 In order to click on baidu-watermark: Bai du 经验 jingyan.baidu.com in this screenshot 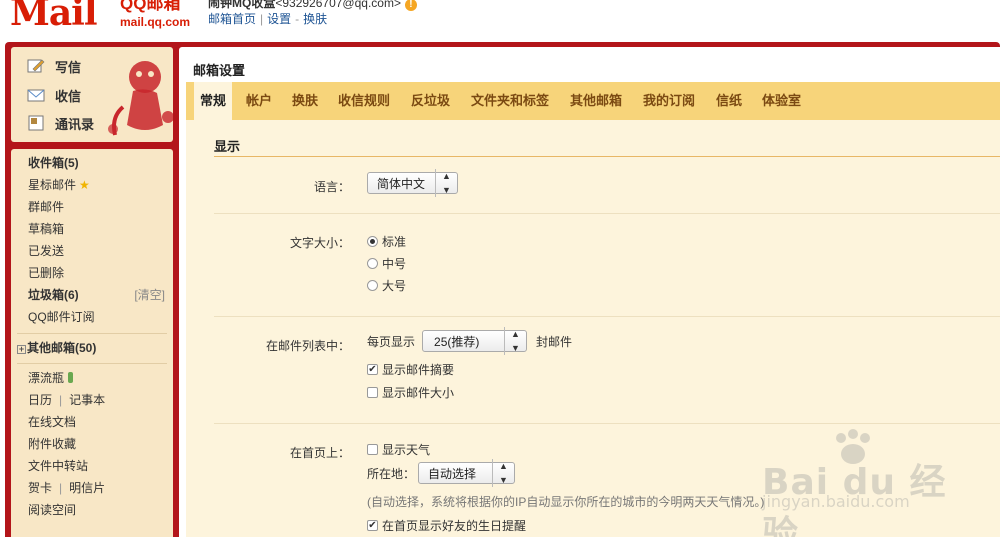, I will do `click(852, 482)`.